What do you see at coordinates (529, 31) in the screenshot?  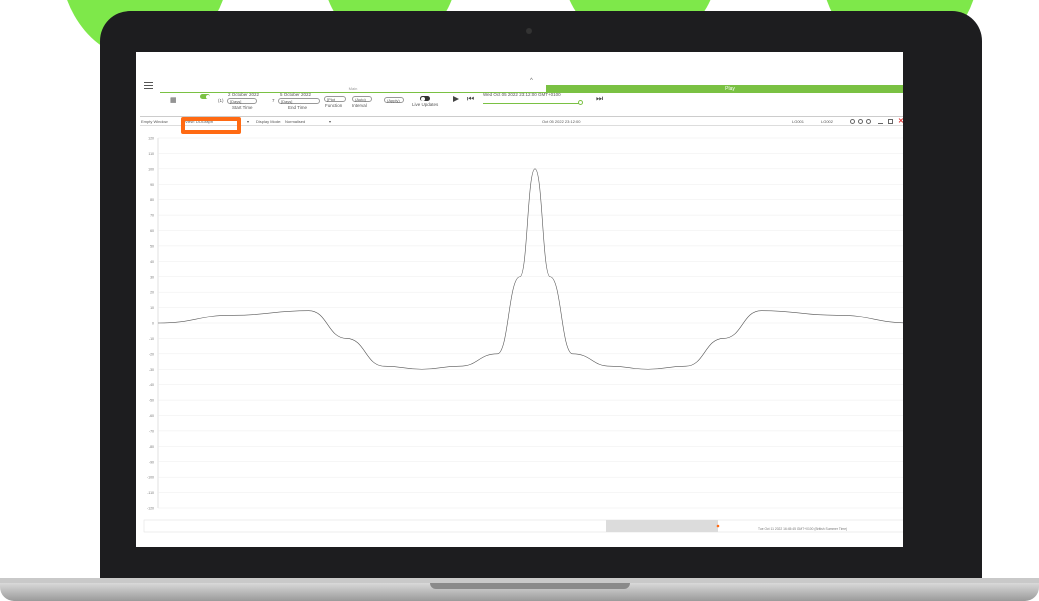 I see `camera-icon` at bounding box center [529, 31].